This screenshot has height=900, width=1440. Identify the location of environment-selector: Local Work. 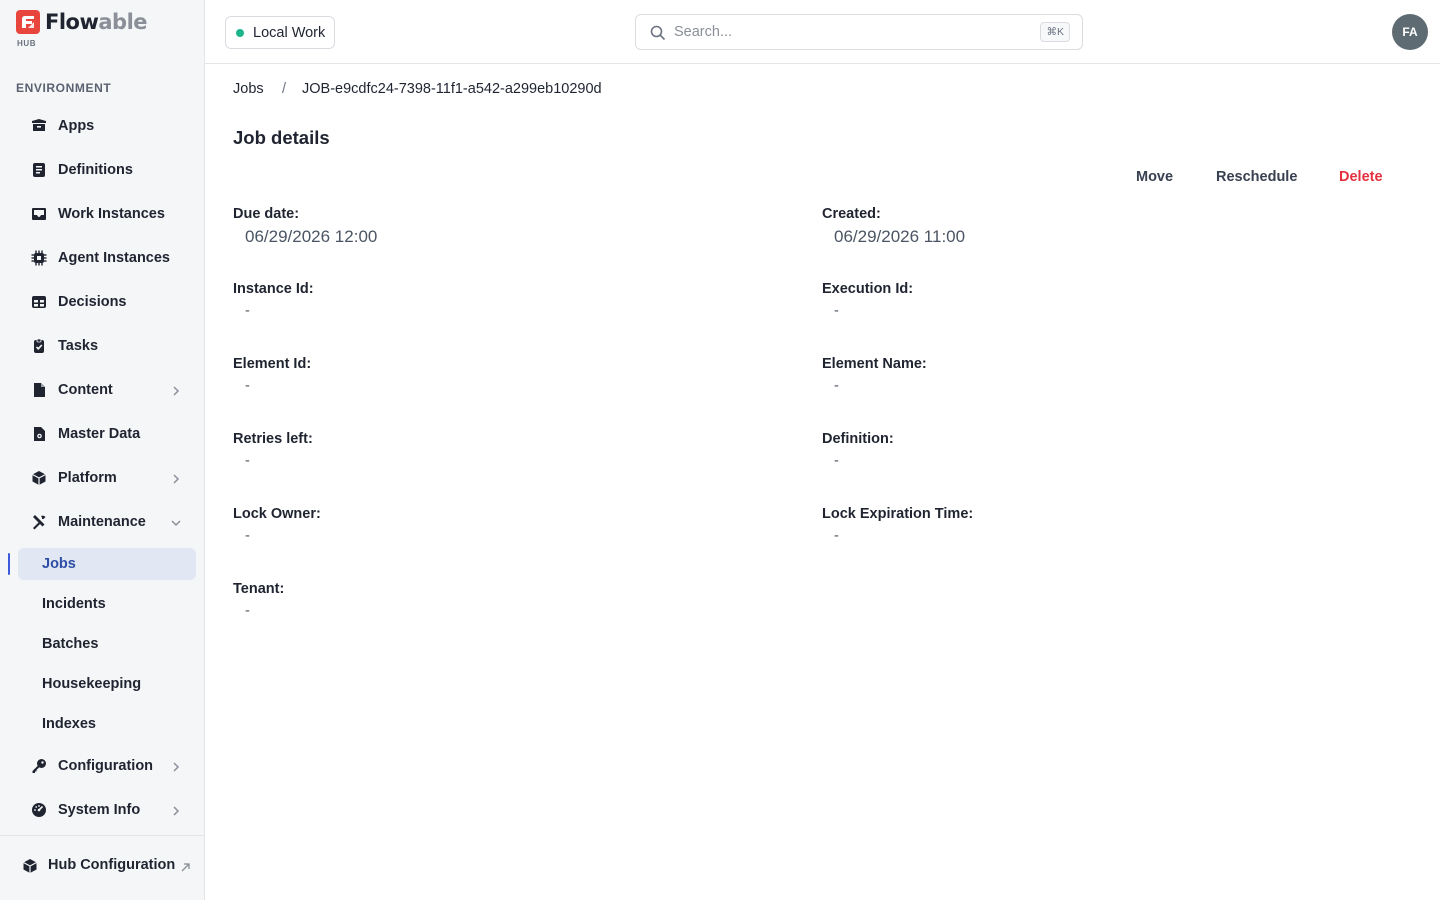
(280, 32).